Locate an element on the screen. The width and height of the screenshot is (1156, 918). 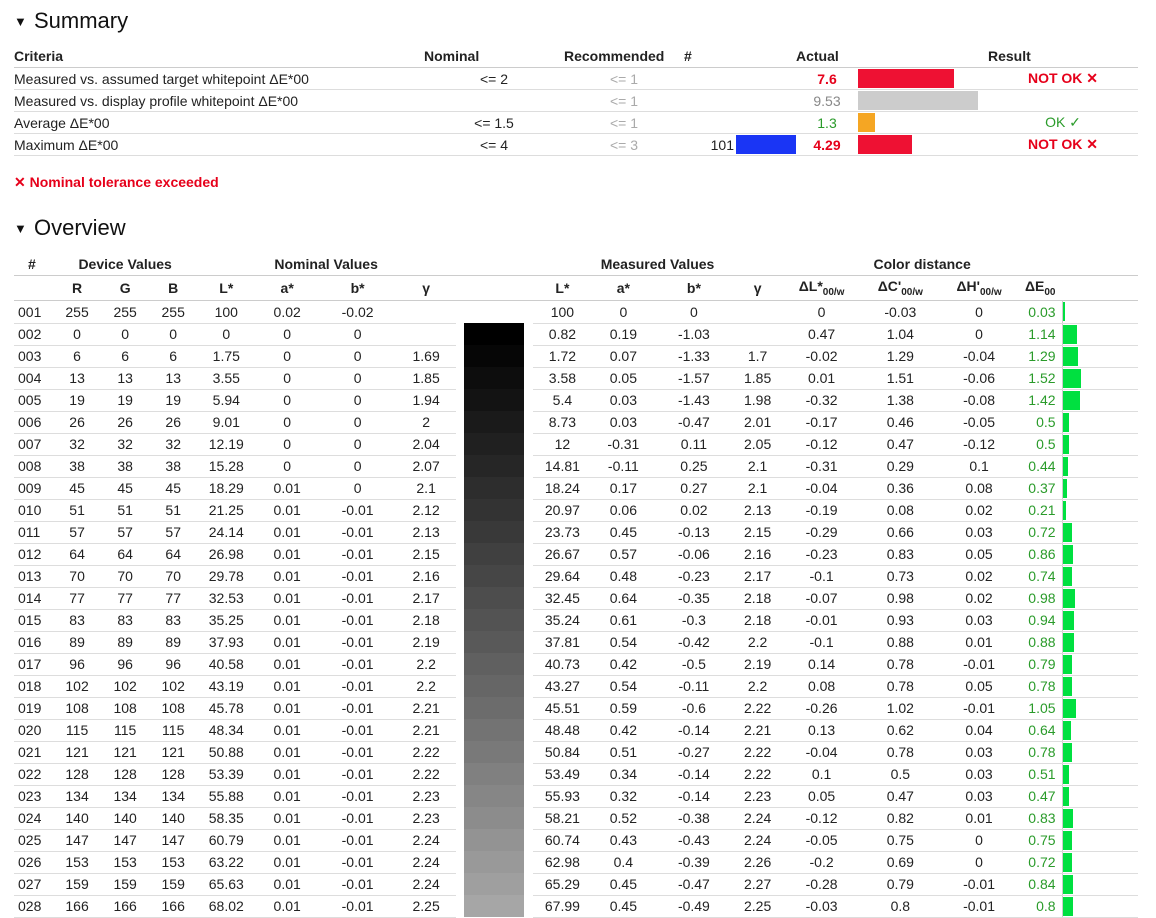
cell-mg: 2.22 is located at coordinates (758, 752).